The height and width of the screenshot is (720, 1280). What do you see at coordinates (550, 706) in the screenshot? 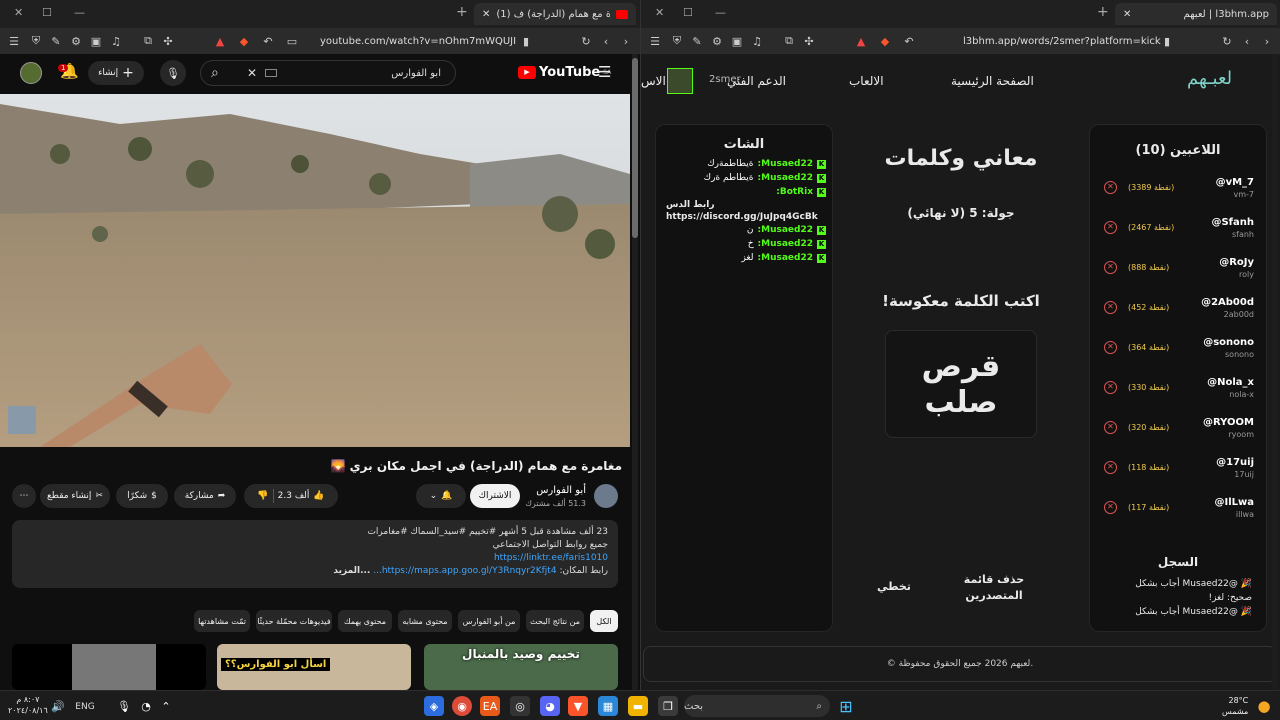
I see `discord-icon: ◕` at bounding box center [550, 706].